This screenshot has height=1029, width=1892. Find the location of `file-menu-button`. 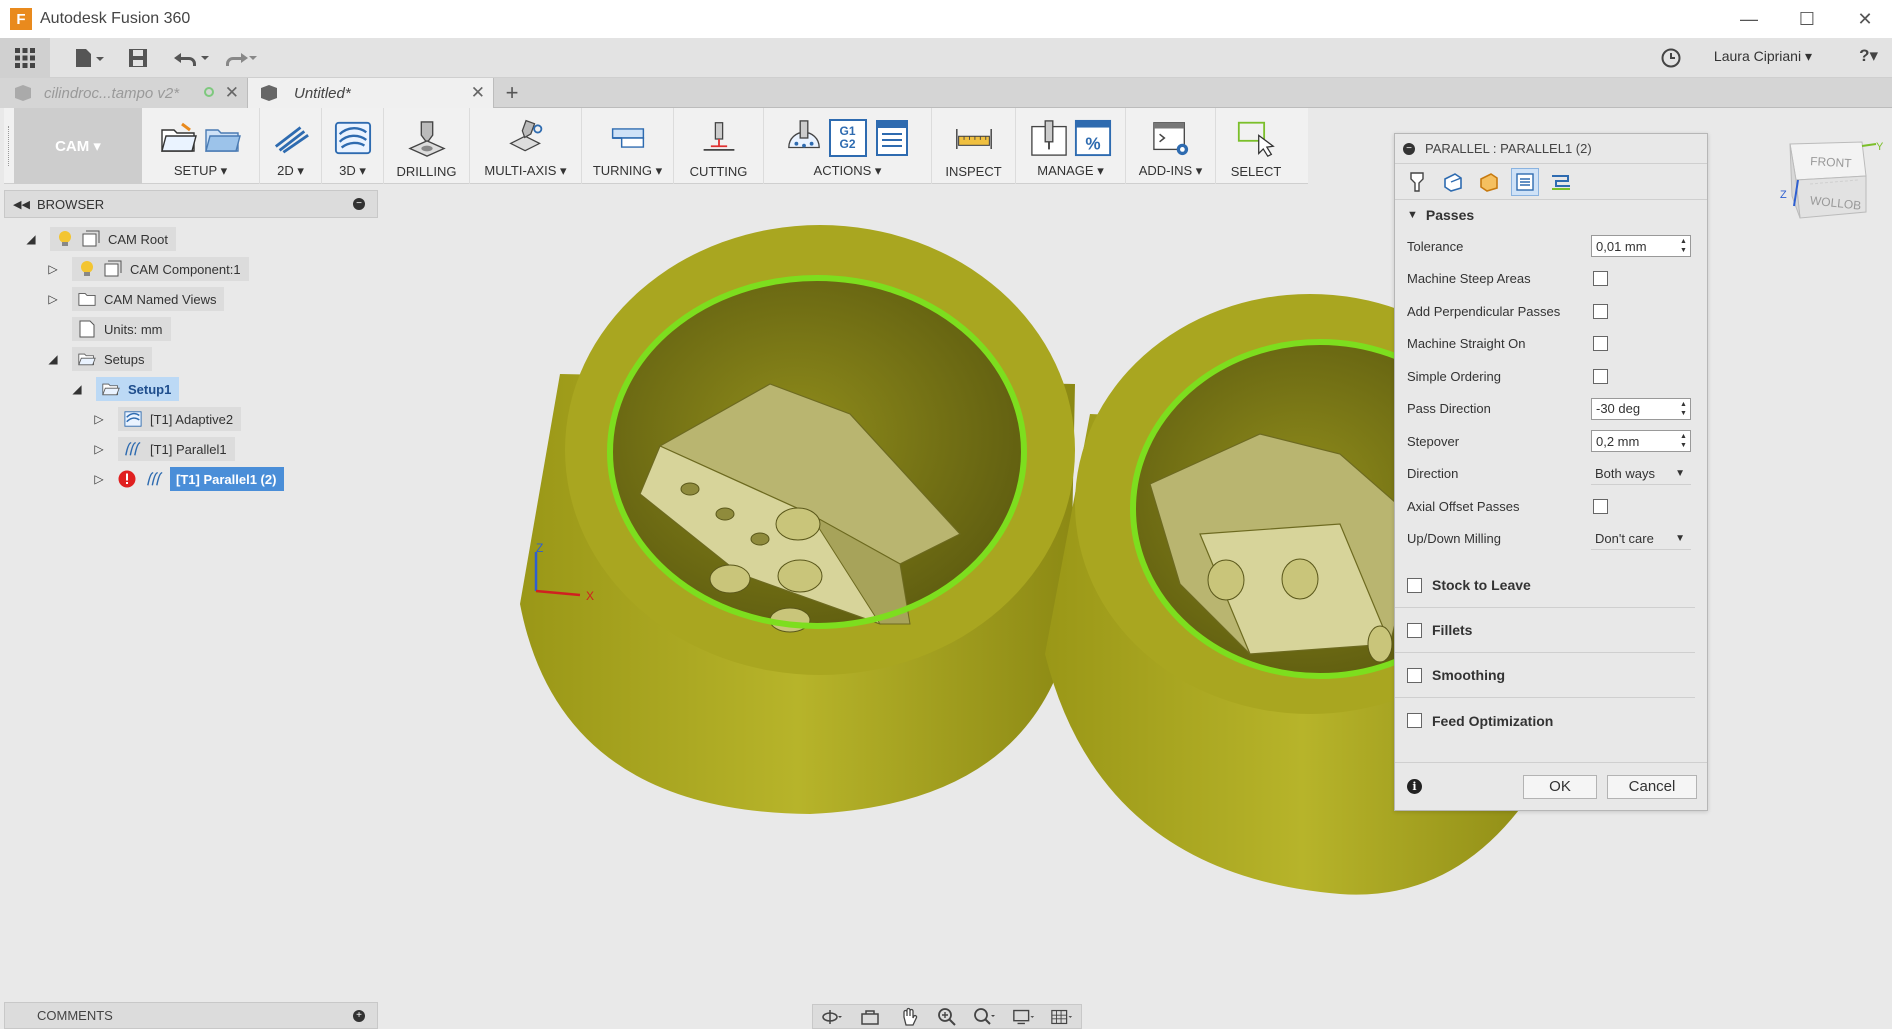

file-menu-button is located at coordinates (89, 58).